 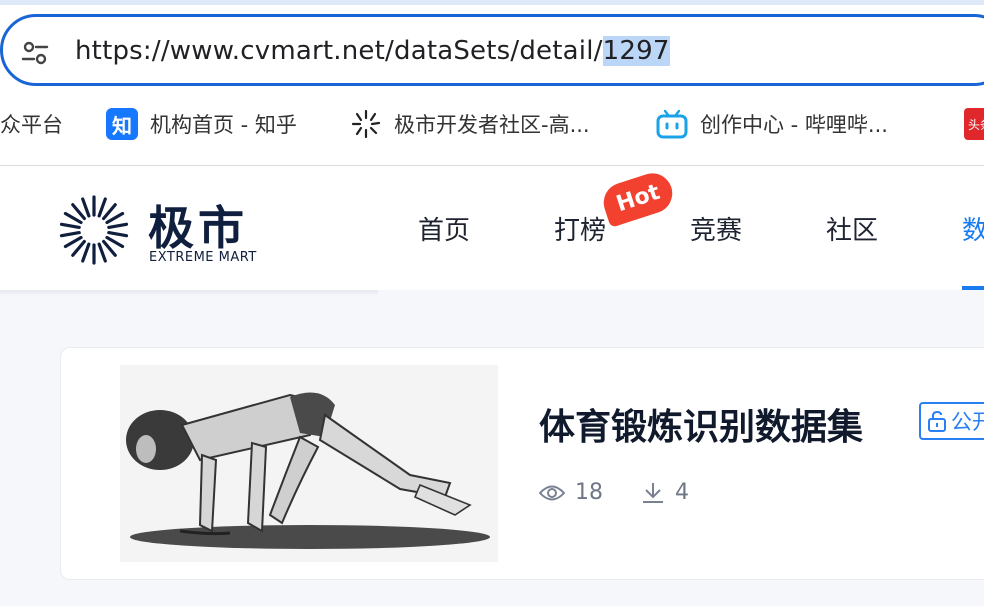 I want to click on dataset-thumbnail, so click(x=309, y=463).